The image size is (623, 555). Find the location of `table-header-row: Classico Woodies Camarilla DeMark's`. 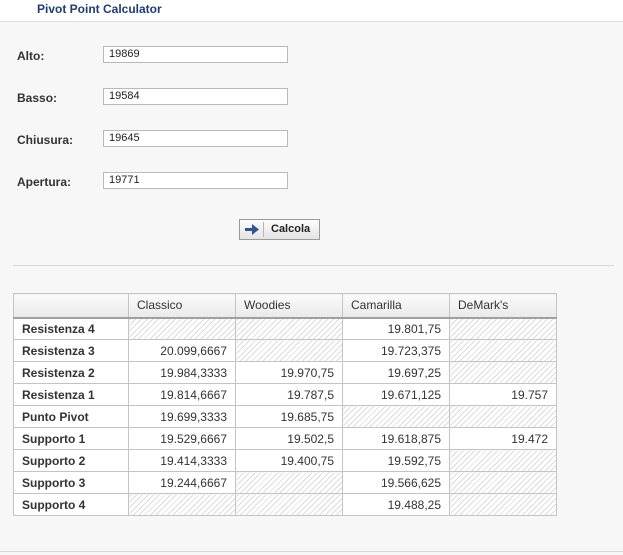

table-header-row: Classico Woodies Camarilla DeMark's is located at coordinates (285, 306).